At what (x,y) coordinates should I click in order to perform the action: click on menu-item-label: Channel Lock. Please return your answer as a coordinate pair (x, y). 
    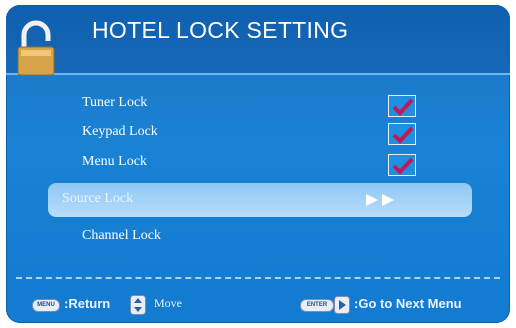
    Looking at the image, I should click on (121, 235).